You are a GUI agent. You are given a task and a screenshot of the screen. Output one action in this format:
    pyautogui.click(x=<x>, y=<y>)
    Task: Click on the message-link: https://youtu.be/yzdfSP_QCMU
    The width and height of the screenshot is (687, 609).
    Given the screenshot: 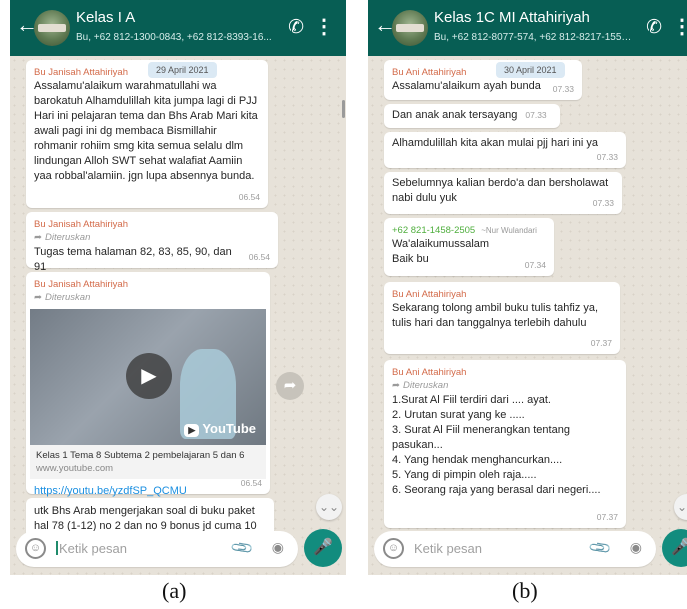 What is the action you would take?
    pyautogui.click(x=110, y=491)
    